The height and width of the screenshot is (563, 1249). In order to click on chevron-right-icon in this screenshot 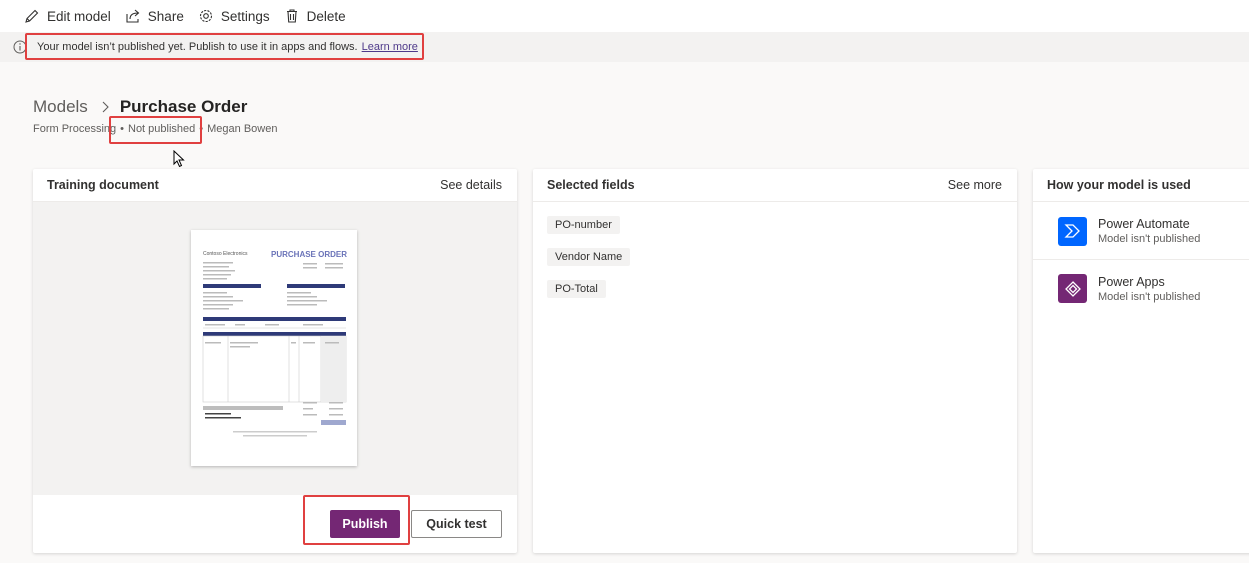, I will do `click(105, 107)`.